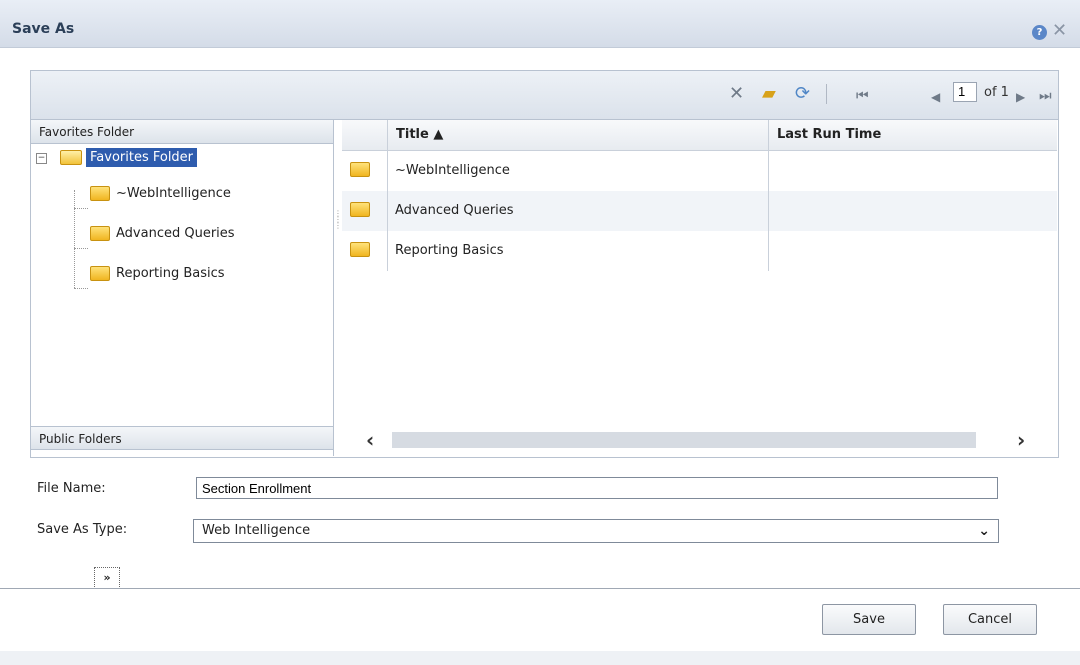 The image size is (1080, 665). I want to click on horizontal-scrollbar: ‹ ›, so click(699, 440).